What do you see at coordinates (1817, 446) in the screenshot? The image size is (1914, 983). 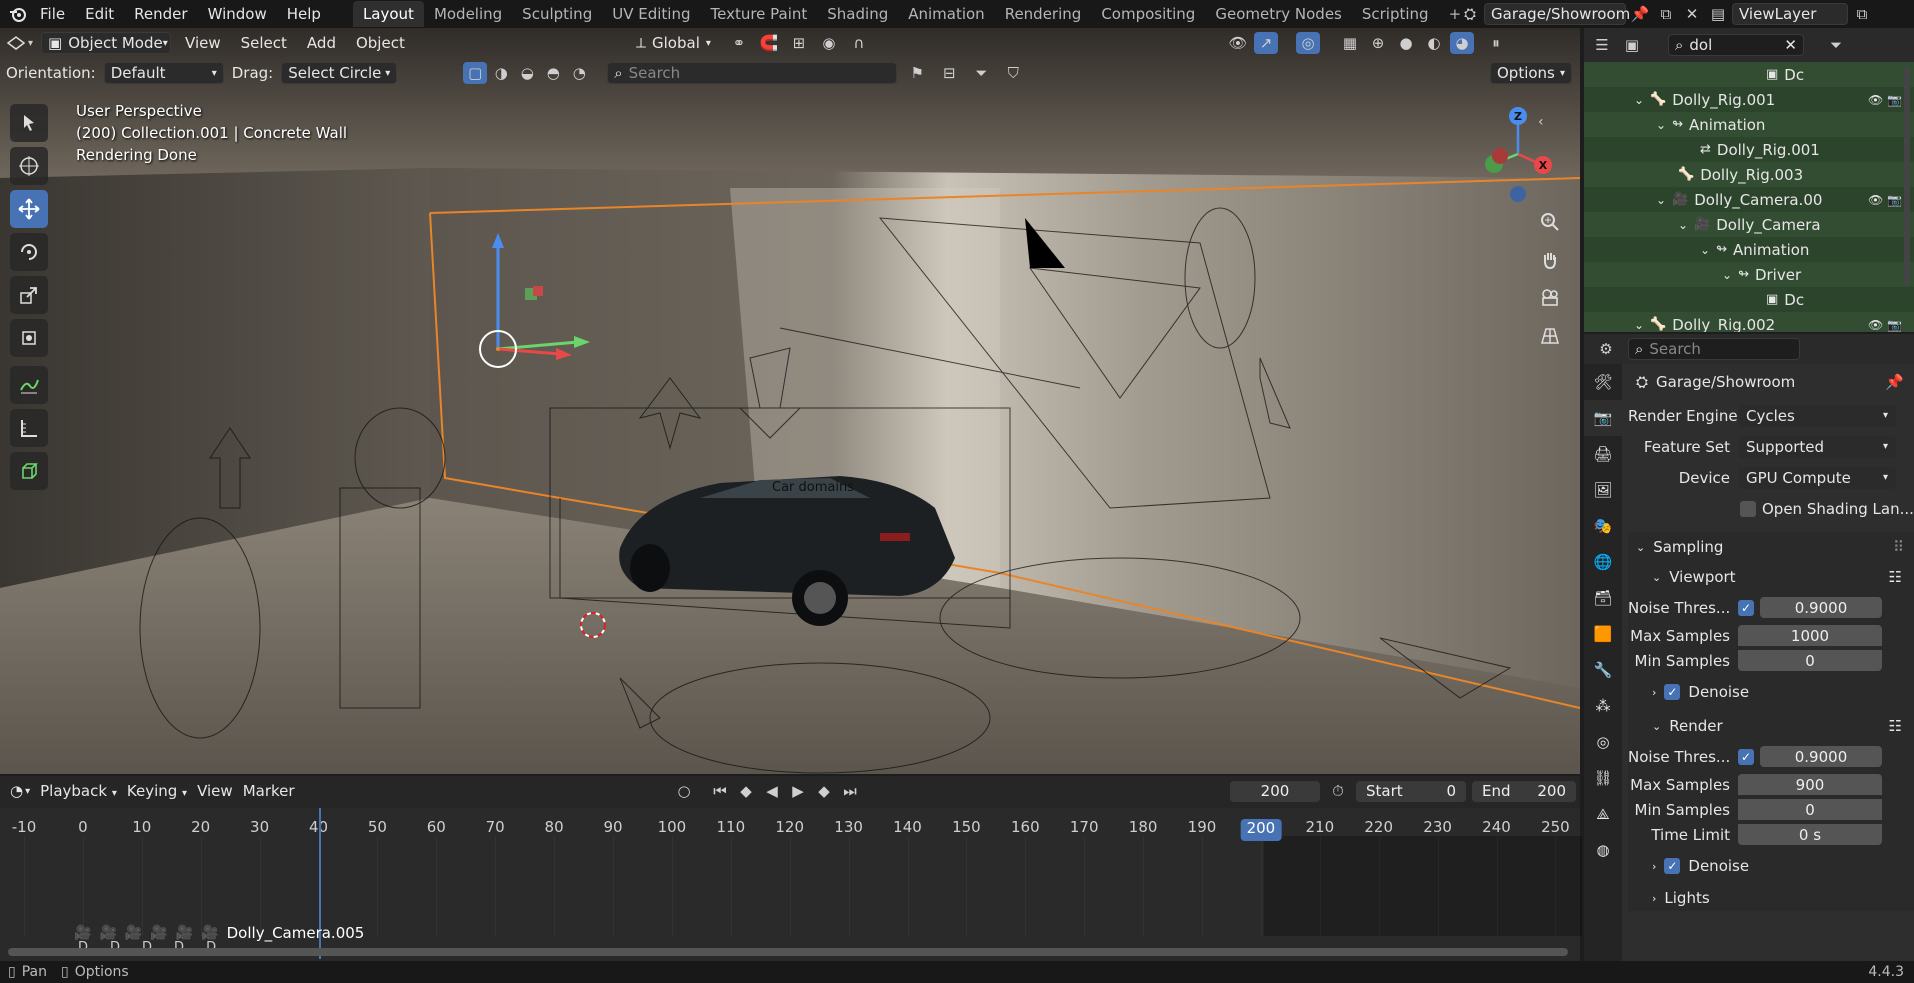 I see `feature-set-dropdown: Supported ▾` at bounding box center [1817, 446].